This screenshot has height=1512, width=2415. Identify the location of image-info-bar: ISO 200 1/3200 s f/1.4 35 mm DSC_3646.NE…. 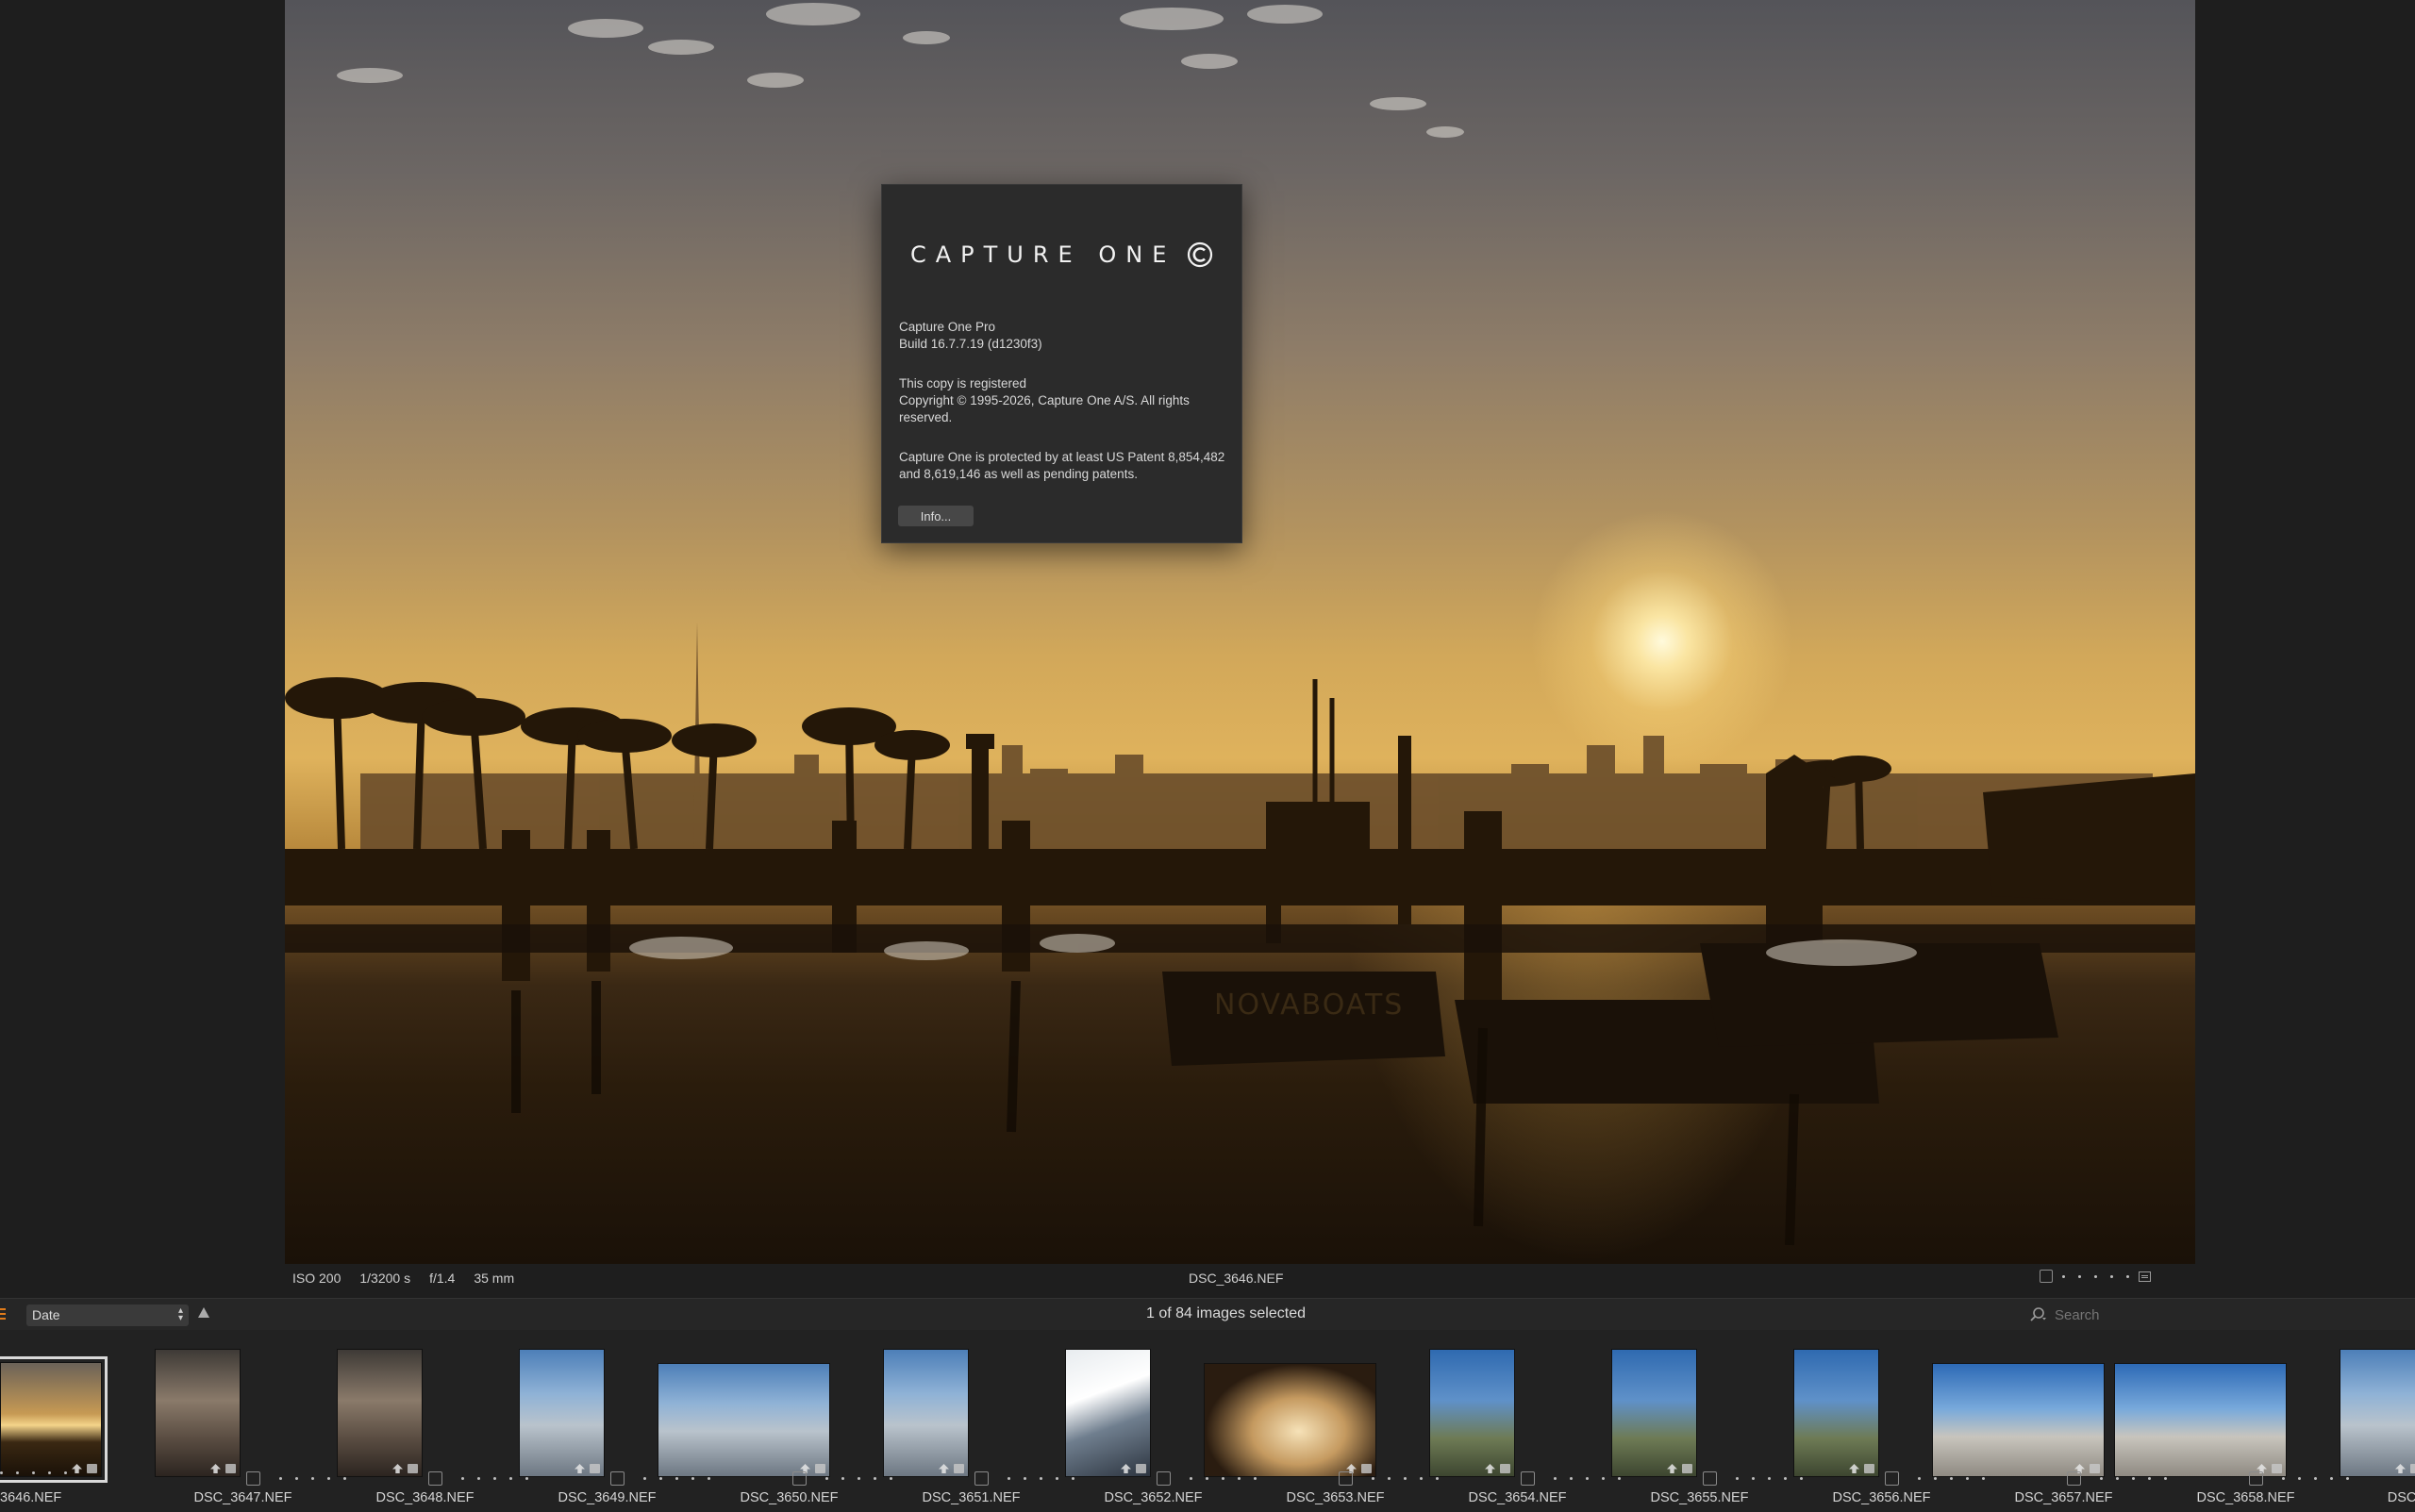
(1207, 1278).